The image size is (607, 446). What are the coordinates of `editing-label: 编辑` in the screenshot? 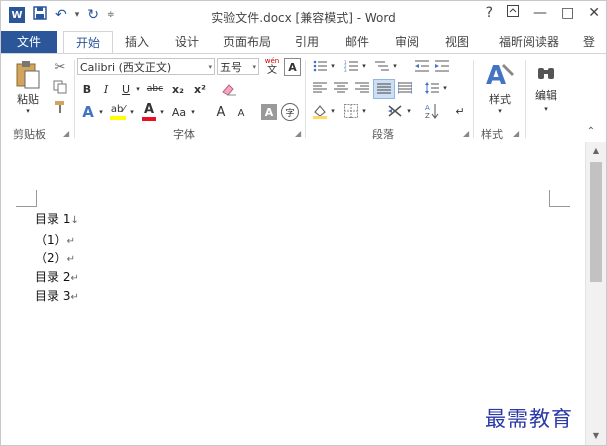 It's located at (546, 95).